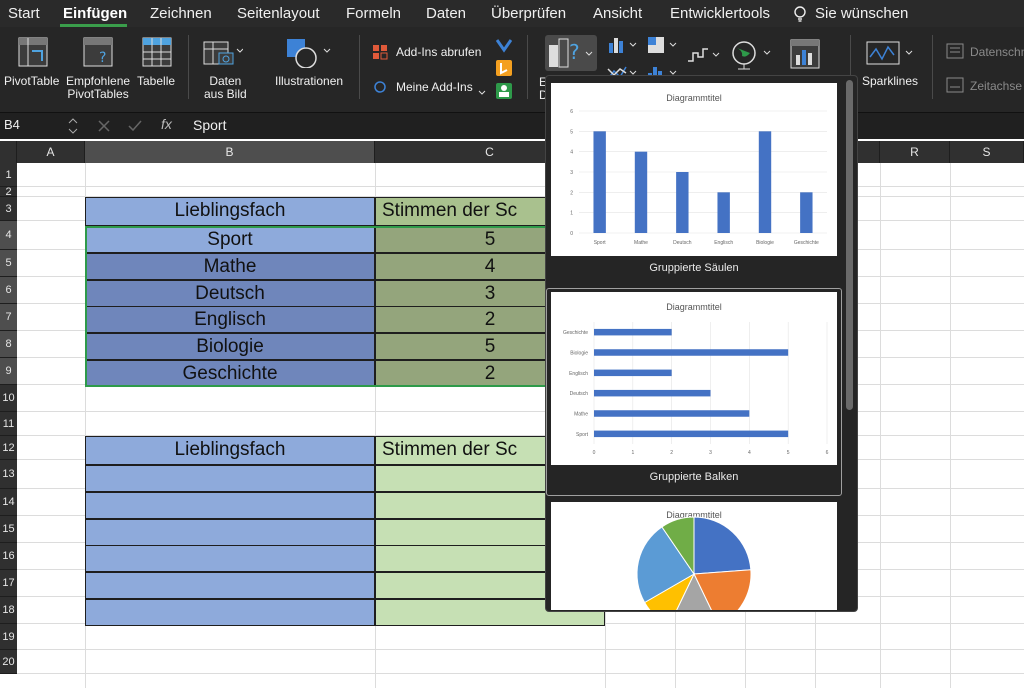 The image size is (1024, 688). I want to click on data-from-picture-button: Daten aus Bild, so click(225, 88).